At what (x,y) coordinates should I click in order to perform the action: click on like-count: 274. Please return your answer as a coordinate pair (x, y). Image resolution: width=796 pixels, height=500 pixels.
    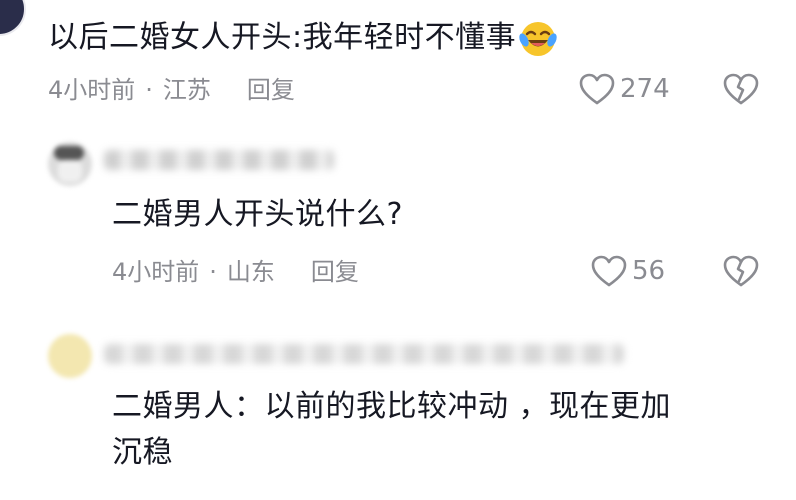
    Looking at the image, I should click on (645, 89).